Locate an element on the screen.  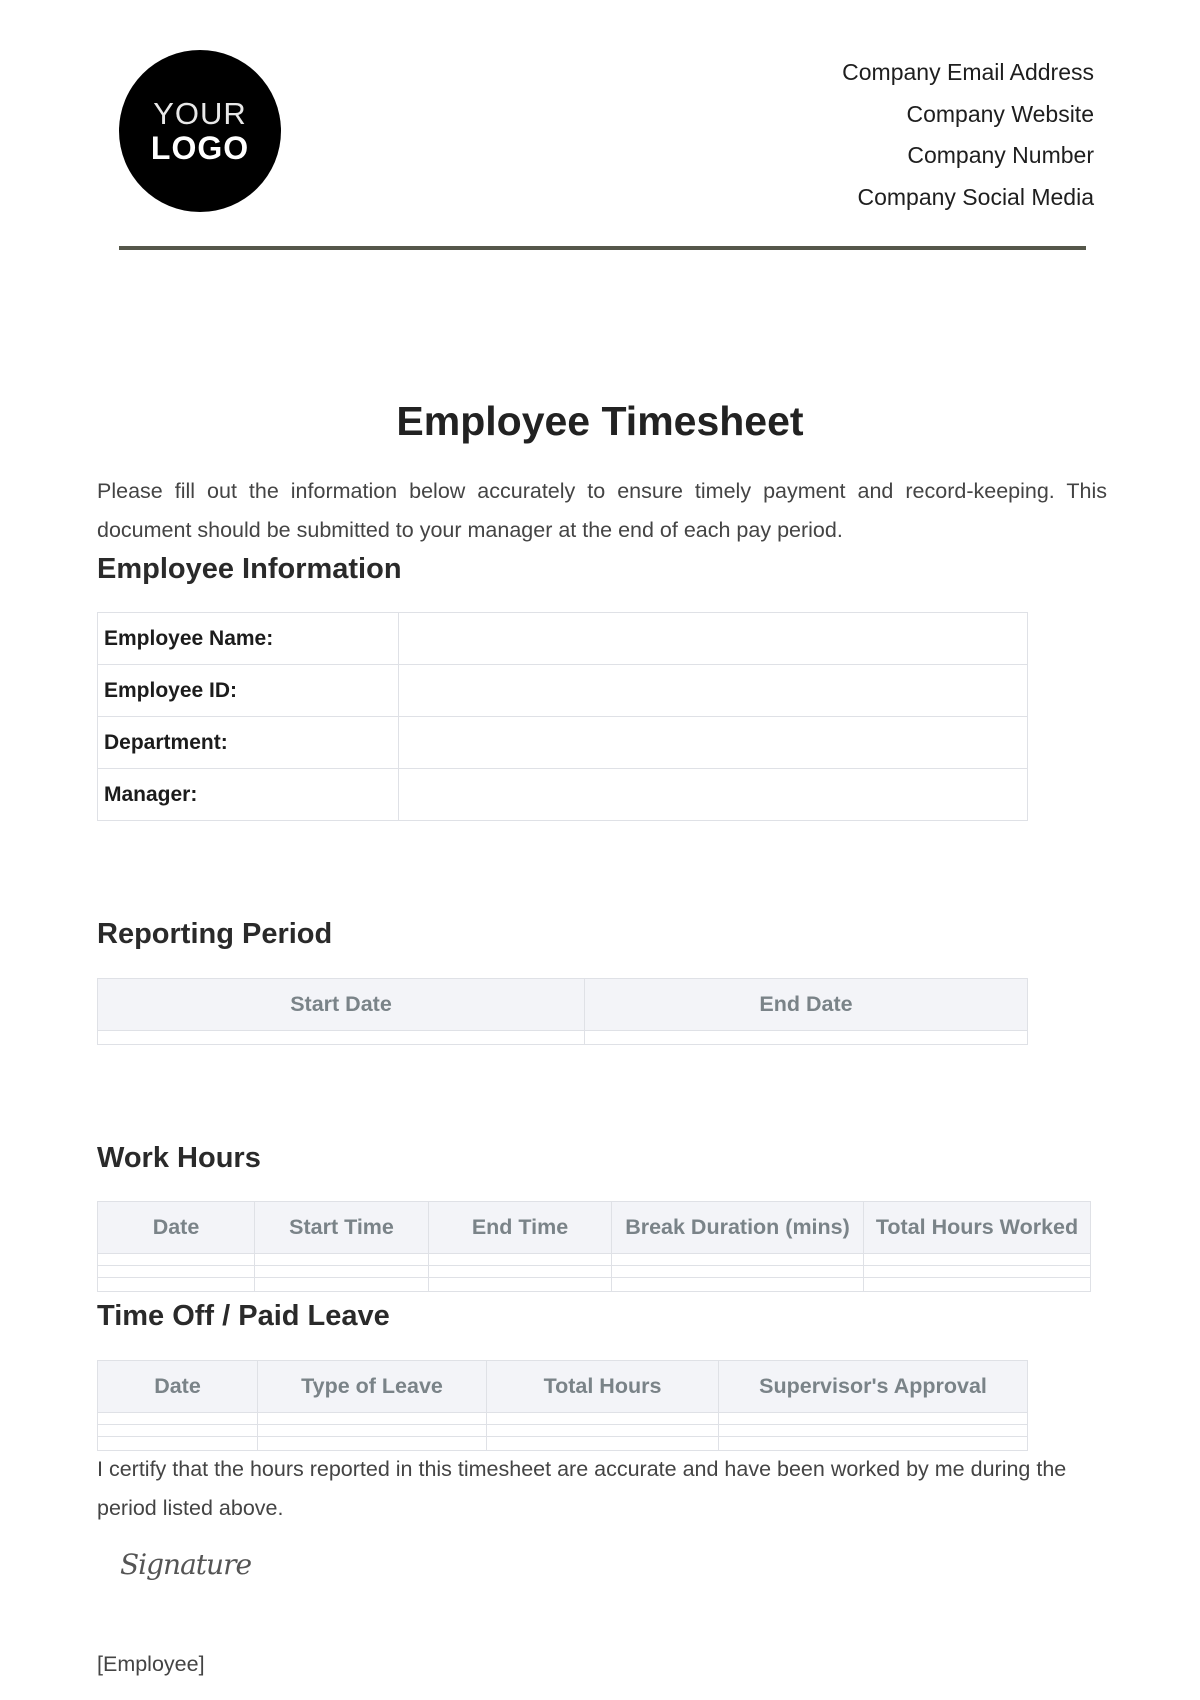
table-row: Department: is located at coordinates (562, 742).